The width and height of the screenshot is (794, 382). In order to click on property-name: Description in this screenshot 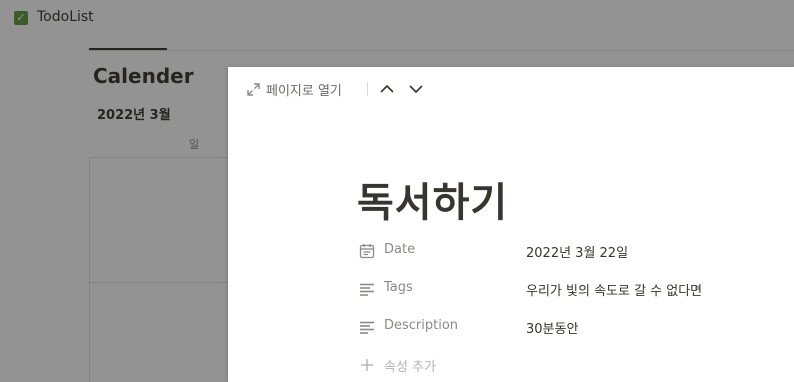, I will do `click(421, 325)`.